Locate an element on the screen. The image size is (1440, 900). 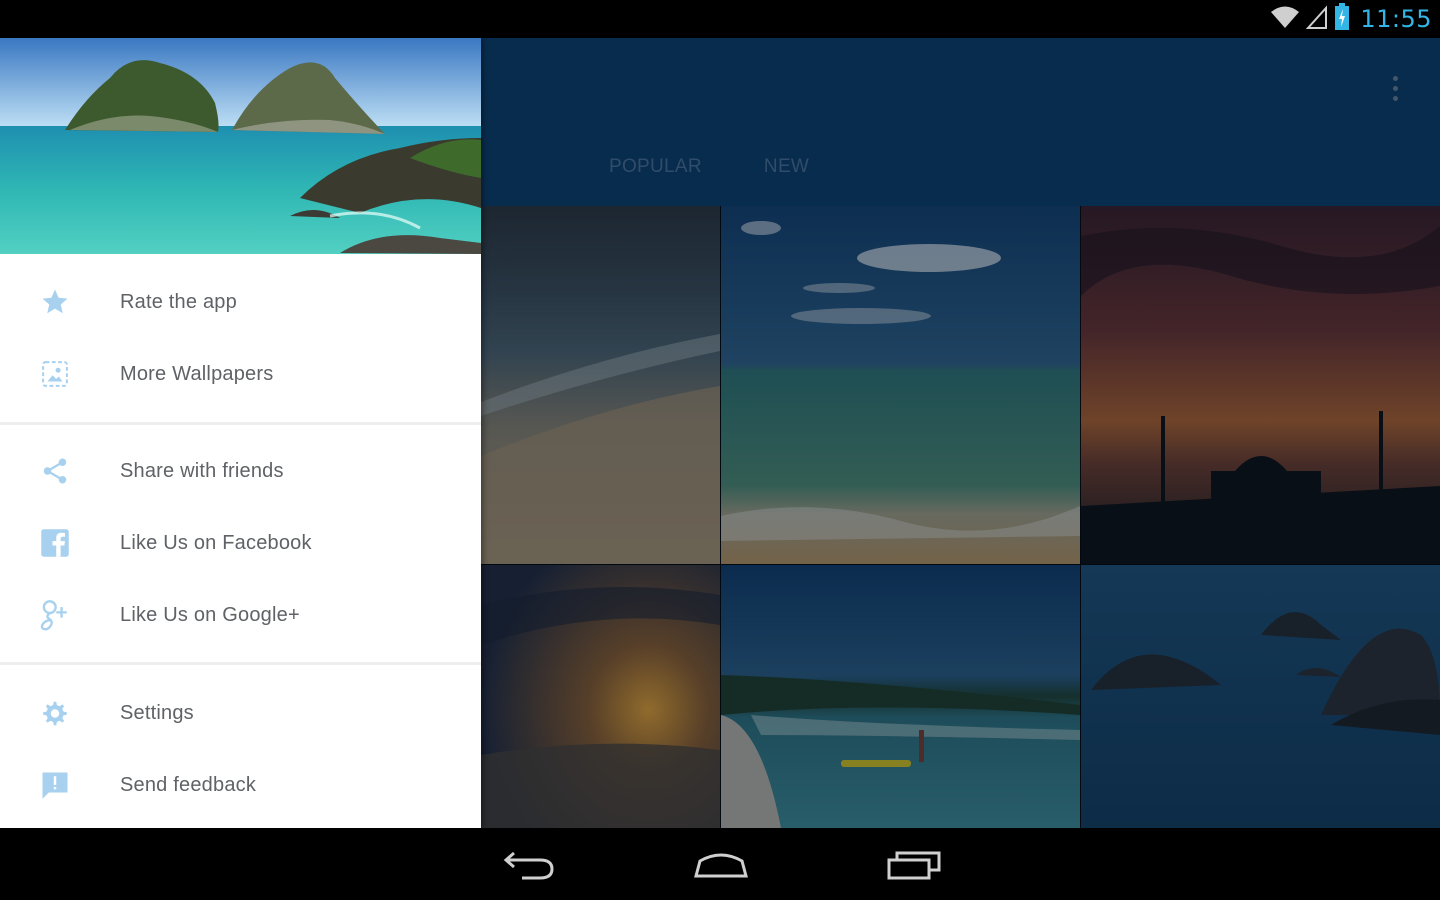
wifi-icon is located at coordinates (1285, 19).